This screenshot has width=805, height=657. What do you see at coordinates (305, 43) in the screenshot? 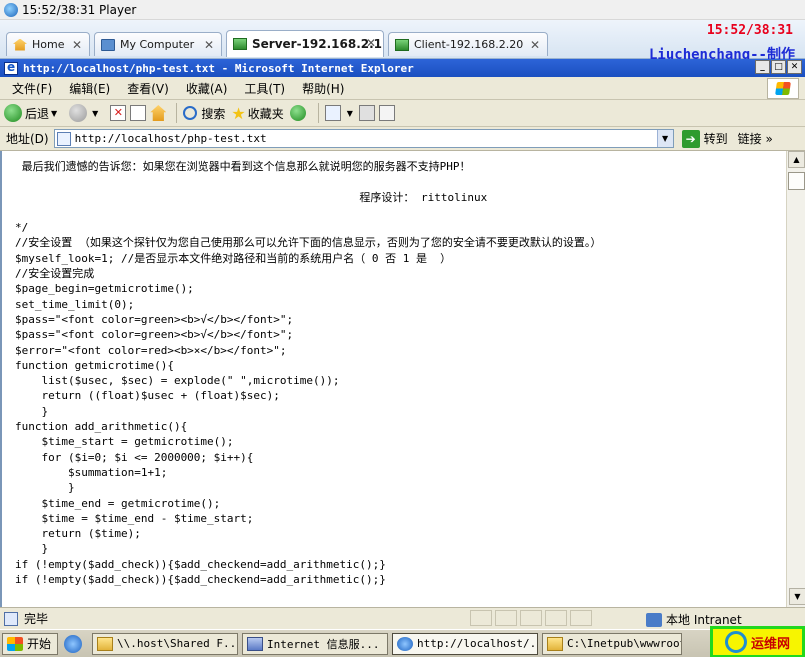
I see `tab-server: Server-192.168.2.1 ✕` at bounding box center [305, 43].